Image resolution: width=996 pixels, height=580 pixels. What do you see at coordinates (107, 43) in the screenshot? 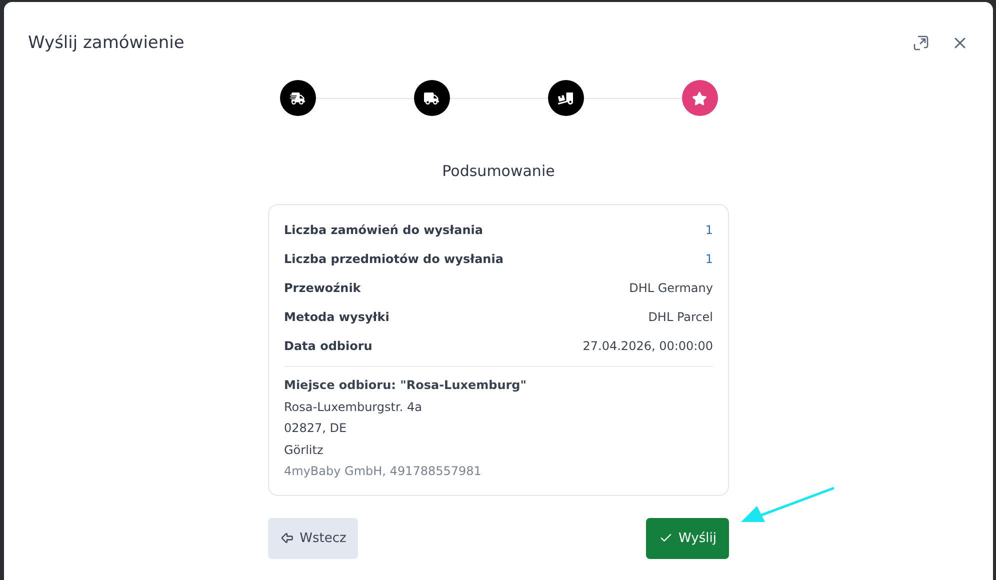
I see `dialog-title: Wyślij zamówienie` at bounding box center [107, 43].